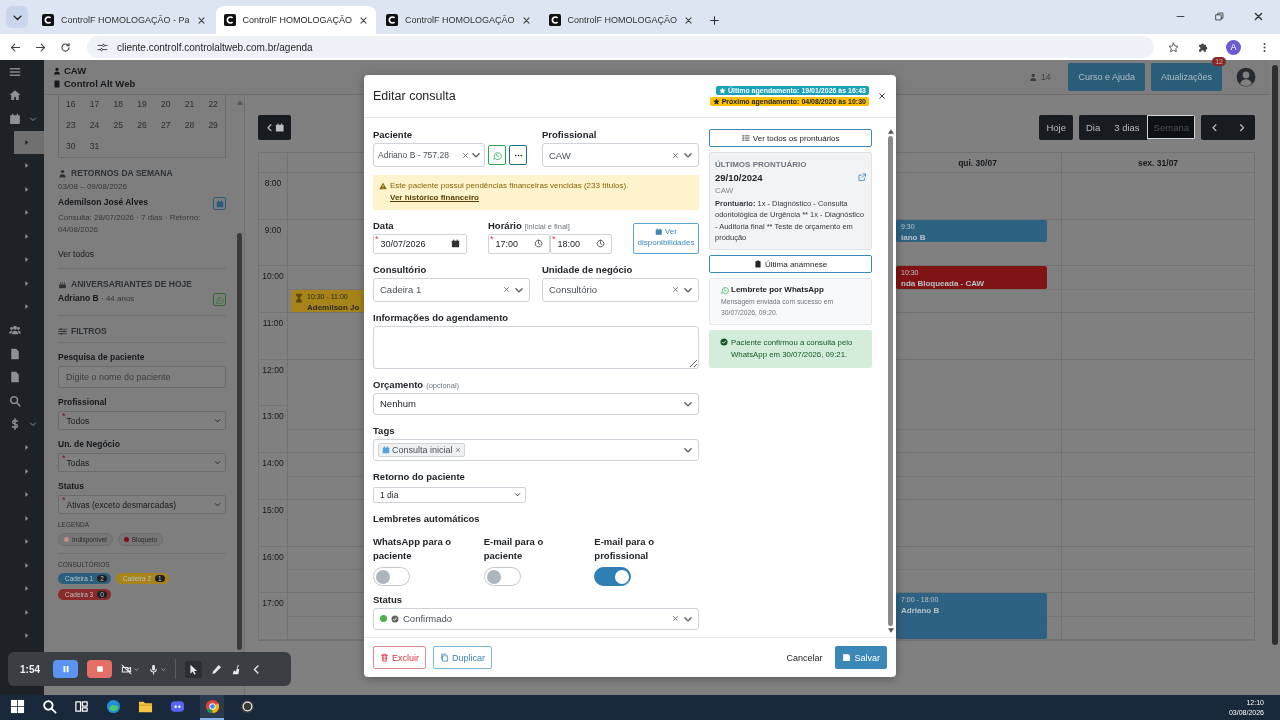  I want to click on new-tab-icon, so click(715, 20).